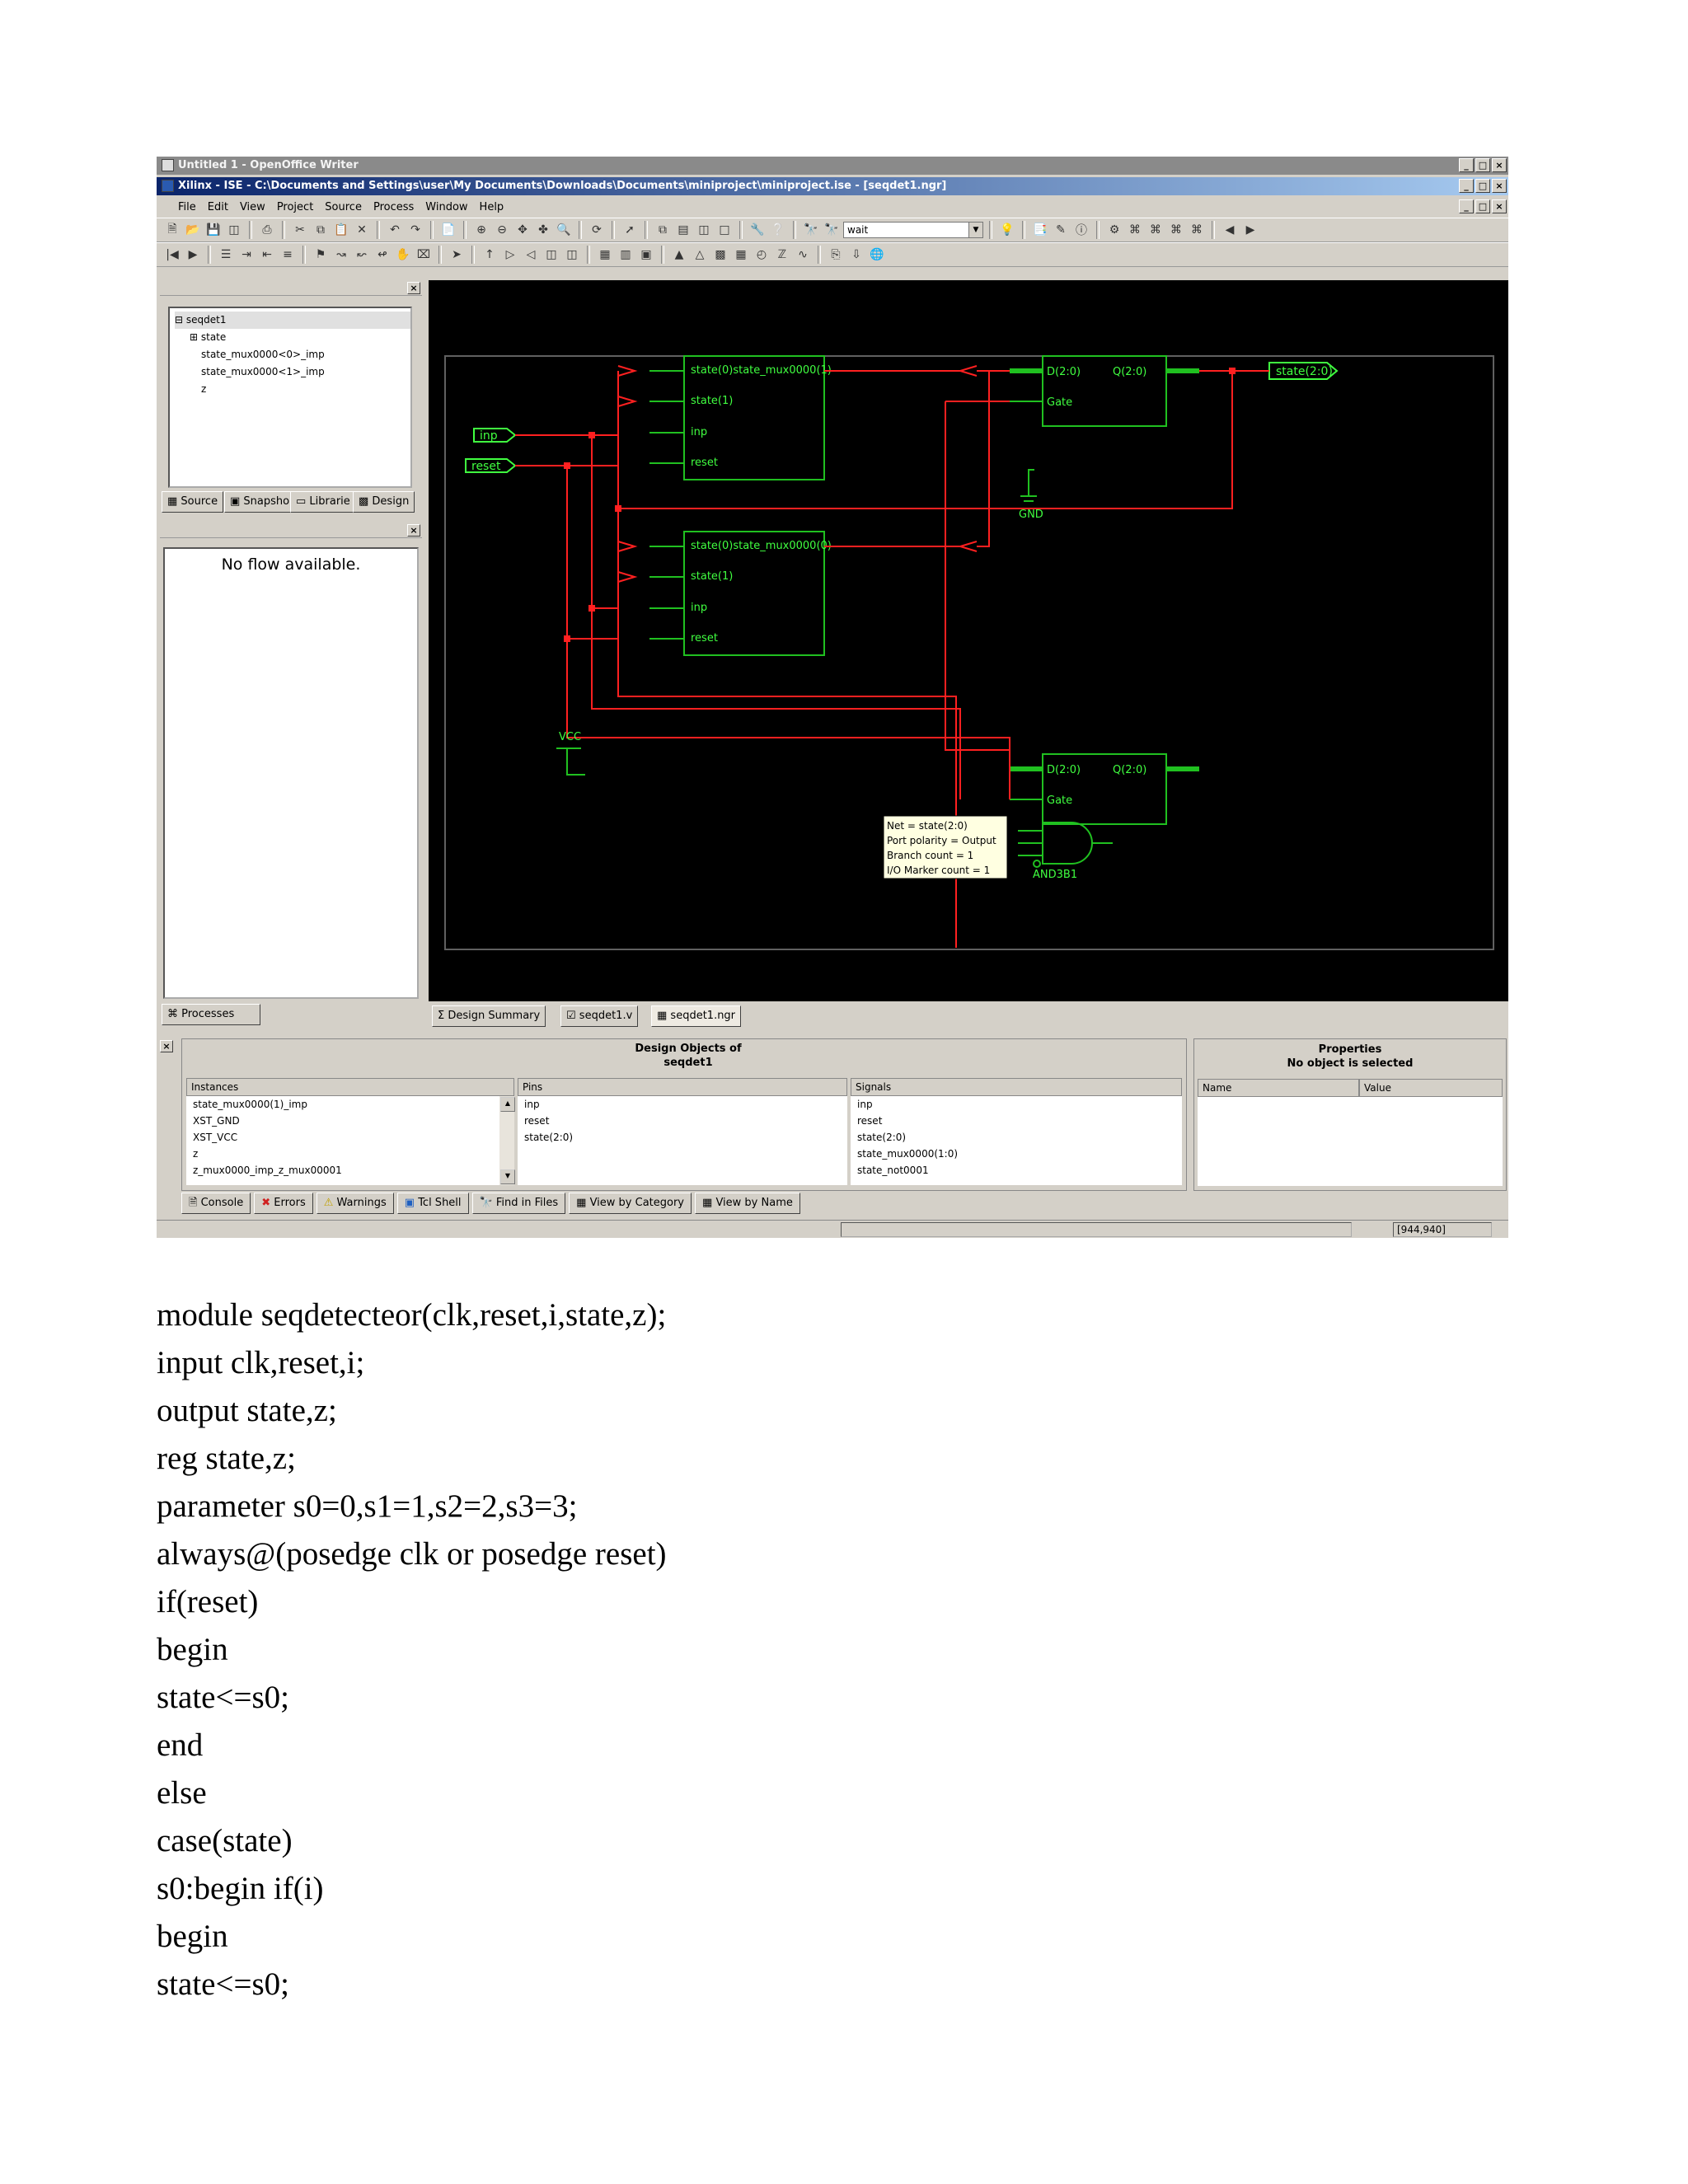 The image size is (1688, 2184). What do you see at coordinates (778, 230) in the screenshot?
I see `help-pointer-icon: ❔` at bounding box center [778, 230].